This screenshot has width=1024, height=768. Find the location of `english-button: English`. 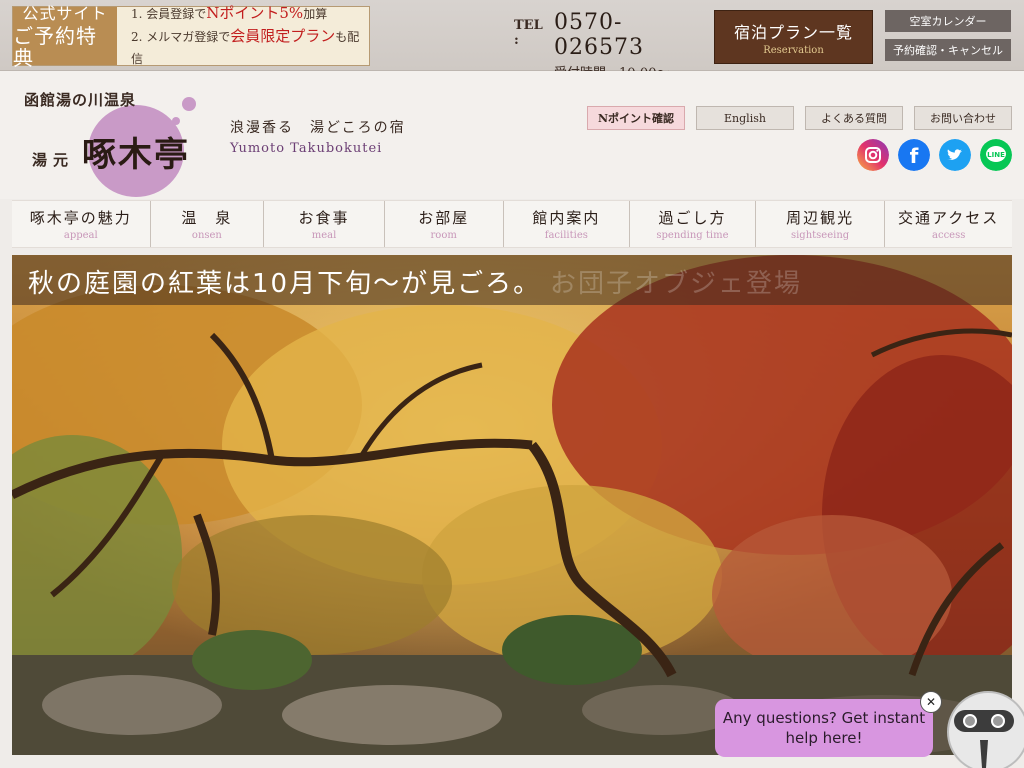

english-button: English is located at coordinates (745, 118).